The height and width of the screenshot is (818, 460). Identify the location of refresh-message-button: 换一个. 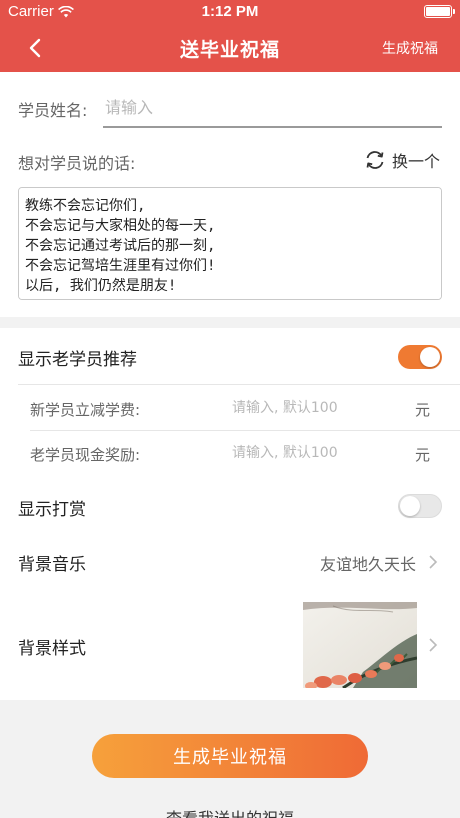
(402, 160).